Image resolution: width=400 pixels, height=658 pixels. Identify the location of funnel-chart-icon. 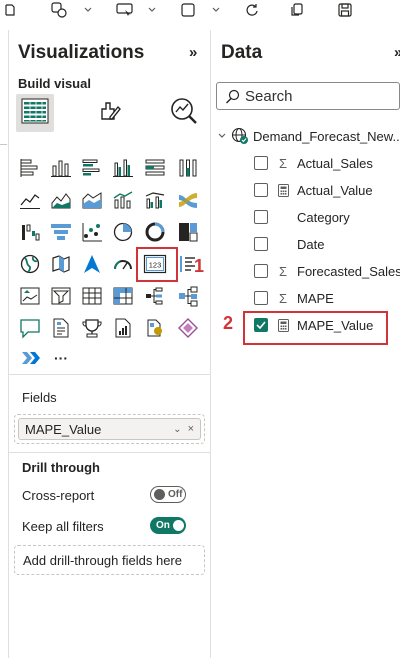
(61, 232).